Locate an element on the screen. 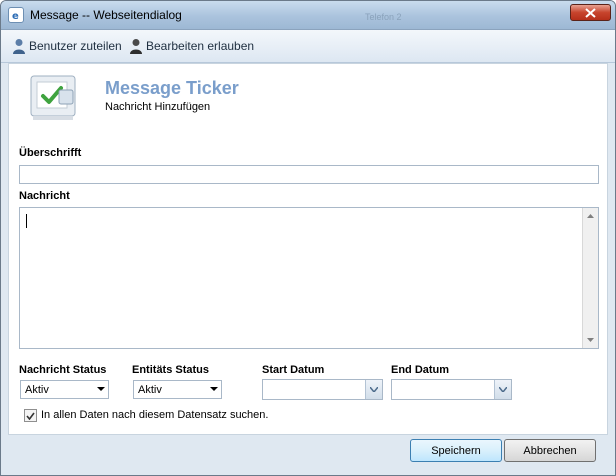 The image size is (616, 476). search-all-data-checkbox is located at coordinates (30, 415).